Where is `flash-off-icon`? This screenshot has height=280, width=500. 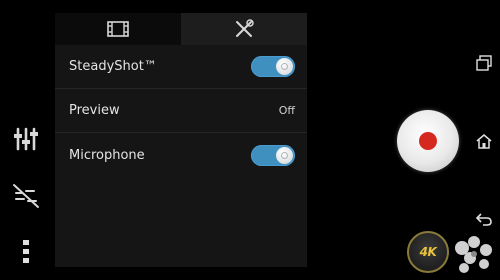 flash-off-icon is located at coordinates (26, 196).